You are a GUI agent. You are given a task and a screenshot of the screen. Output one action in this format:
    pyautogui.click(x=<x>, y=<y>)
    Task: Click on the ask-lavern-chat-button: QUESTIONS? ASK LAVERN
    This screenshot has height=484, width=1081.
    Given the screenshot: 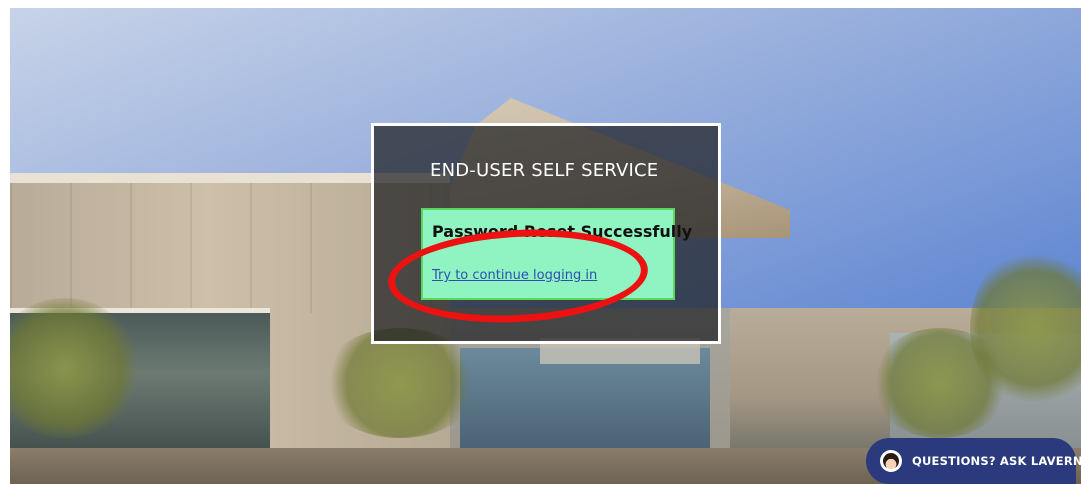 What is the action you would take?
    pyautogui.click(x=973, y=461)
    